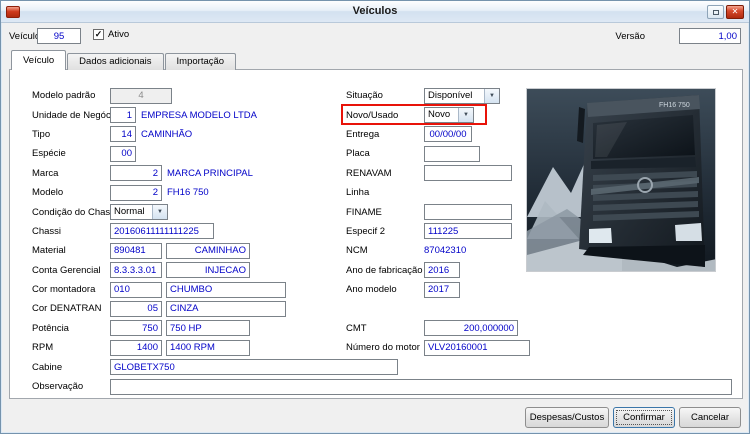  What do you see at coordinates (471, 328) in the screenshot?
I see `cmt-input` at bounding box center [471, 328].